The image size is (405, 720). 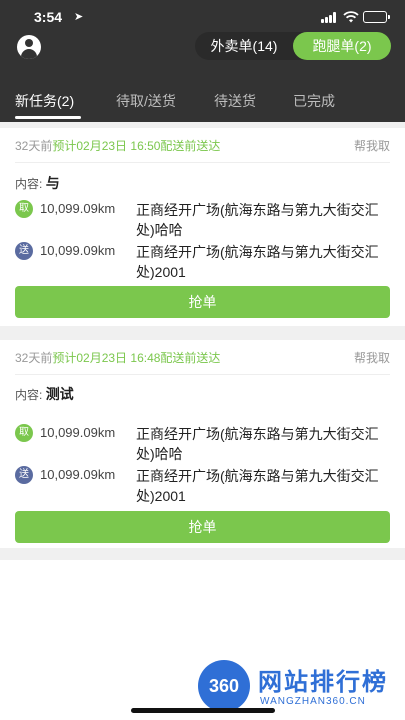 I want to click on home-indicator, so click(x=203, y=710).